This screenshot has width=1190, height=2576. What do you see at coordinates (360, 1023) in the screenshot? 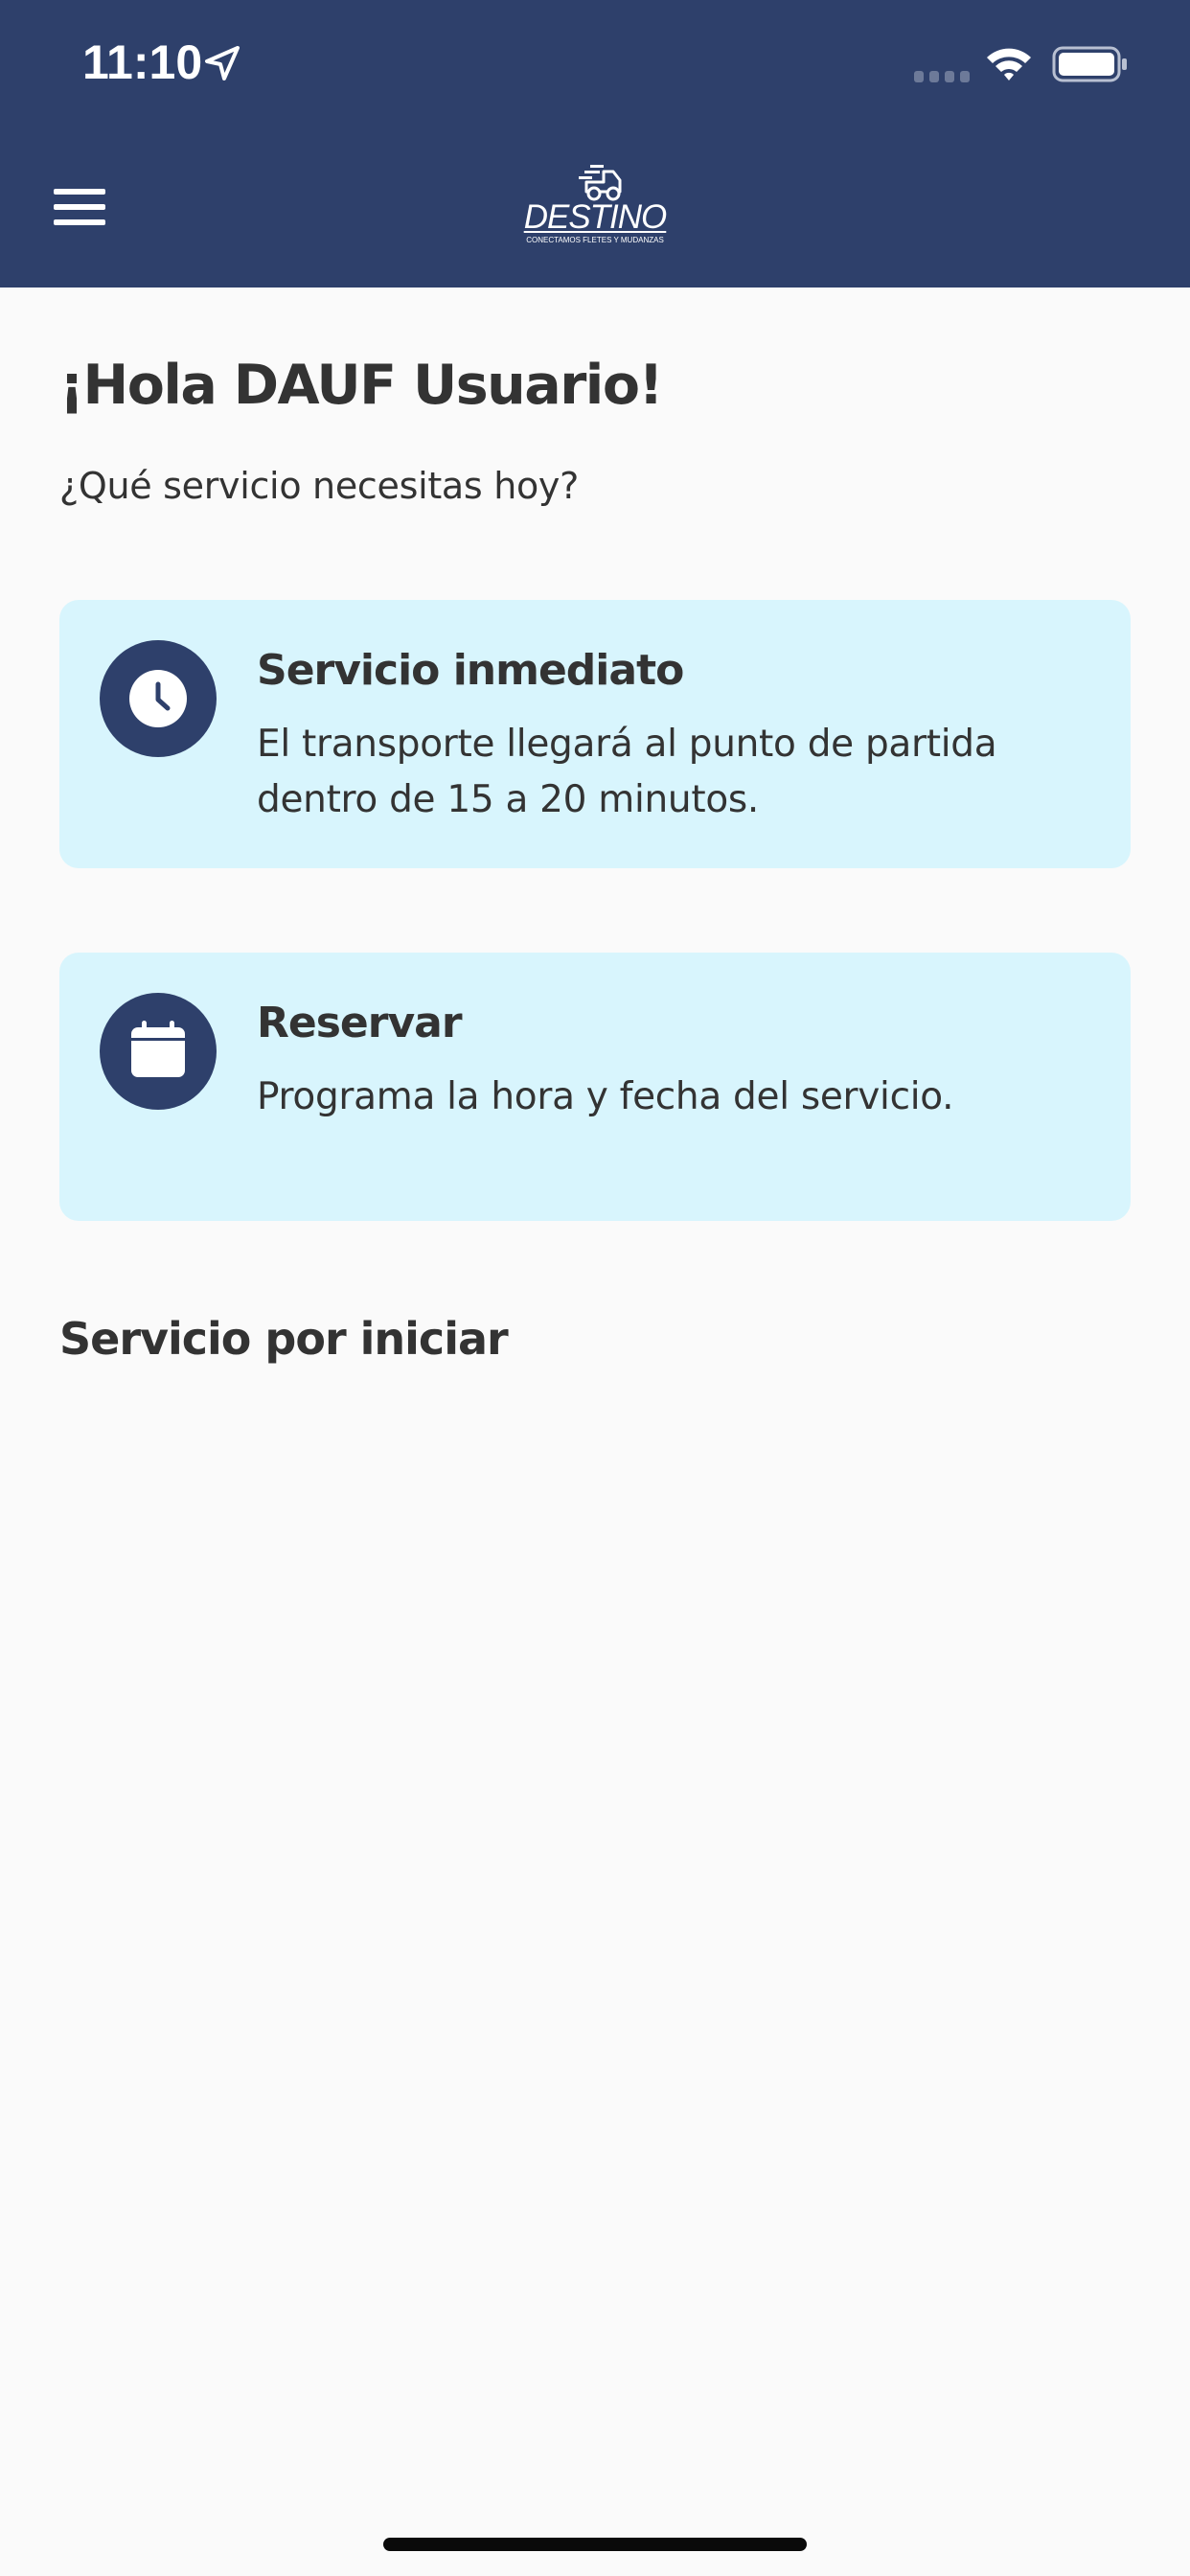
I see `card-title: Reservar` at bounding box center [360, 1023].